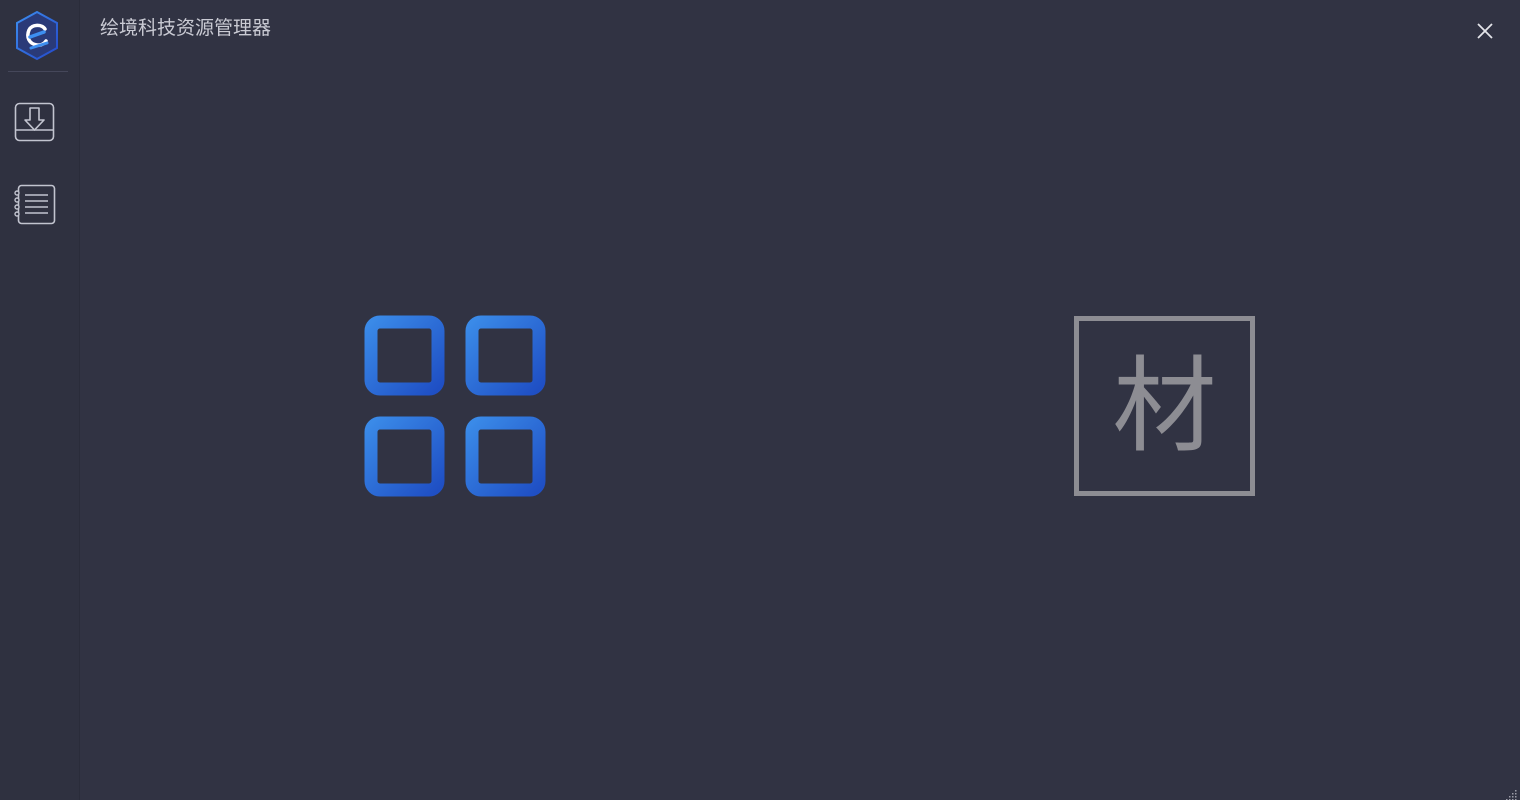 The image size is (1520, 800). What do you see at coordinates (38, 71) in the screenshot?
I see `sidebar-divider` at bounding box center [38, 71].